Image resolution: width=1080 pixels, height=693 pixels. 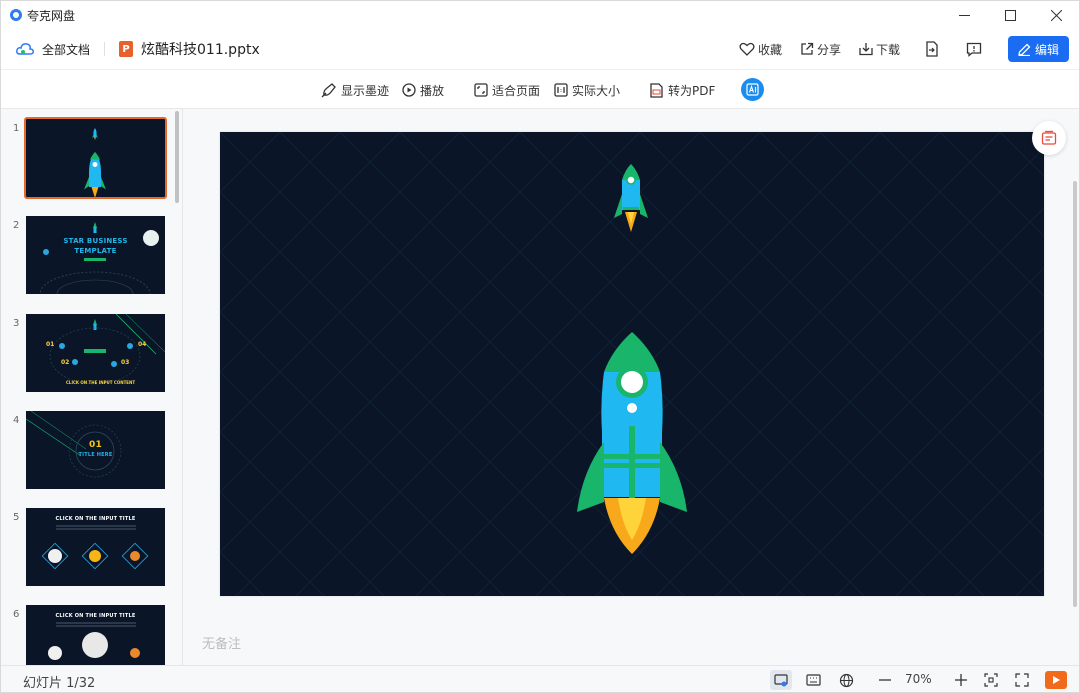 I want to click on ink-pen-icon, so click(x=328, y=90).